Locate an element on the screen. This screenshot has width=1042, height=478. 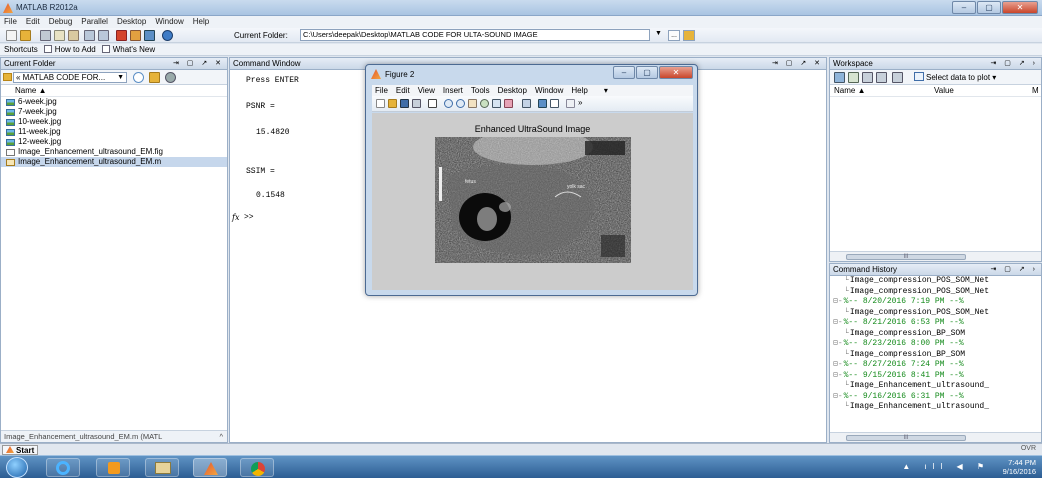
maximize-button: ▢ is located at coordinates (989, 7).